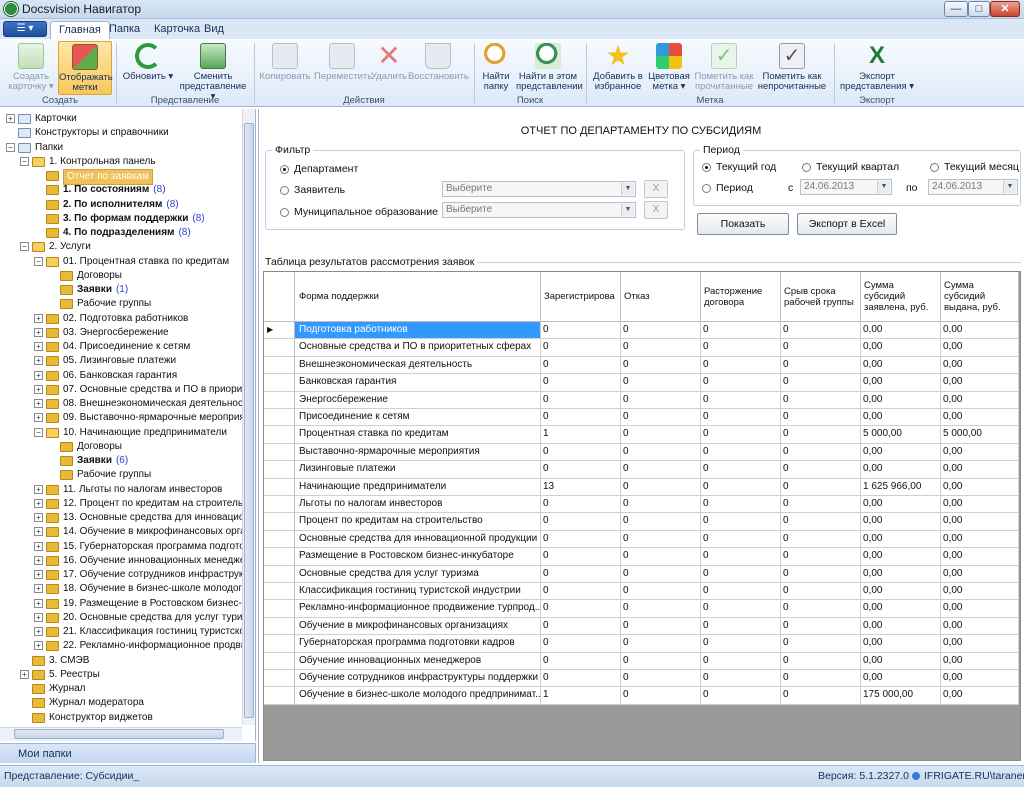 The height and width of the screenshot is (787, 1024). I want to click on tree-horizontal-scroll-thumb, so click(119, 734).